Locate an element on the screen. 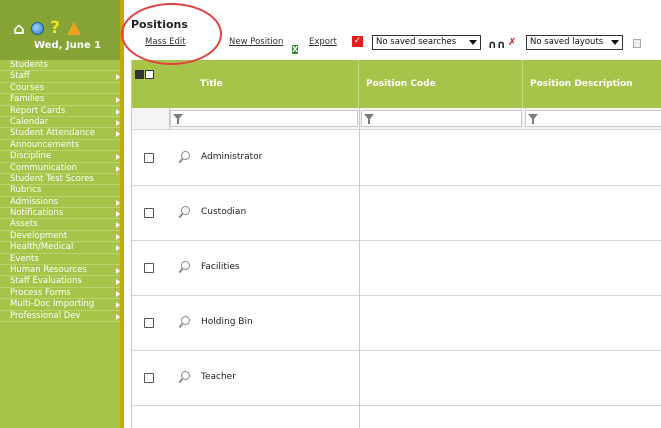 This screenshot has width=661, height=428. sidebar-item: Student Test Scores is located at coordinates (62, 179).